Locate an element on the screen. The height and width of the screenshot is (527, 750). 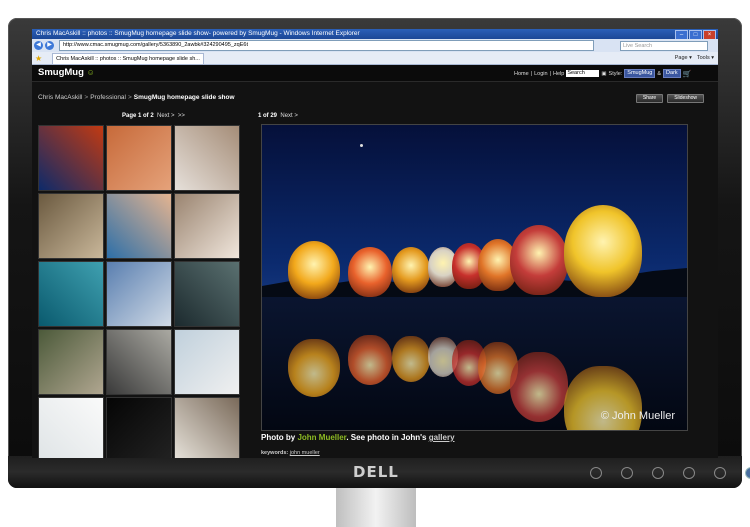
keywords: keywords: john mueller is located at coordinates (290, 453).